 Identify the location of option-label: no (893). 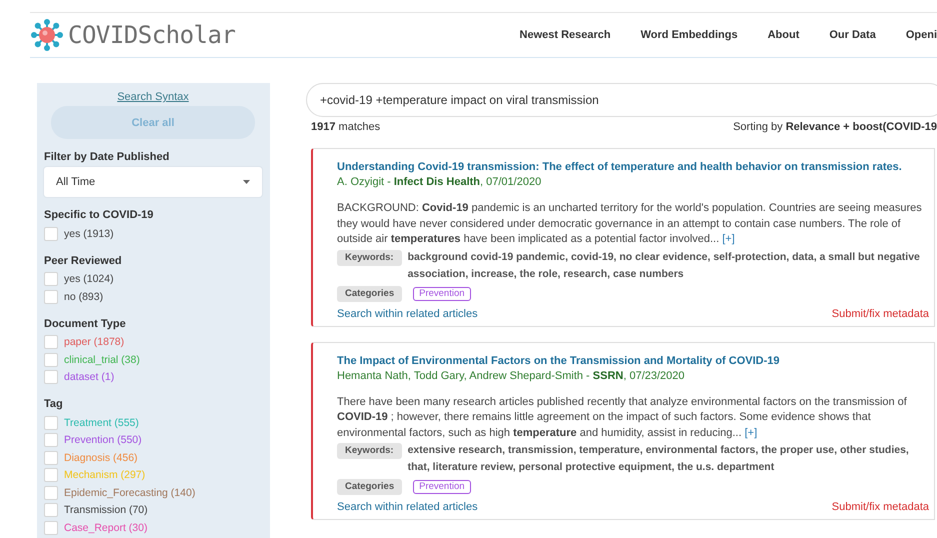
(84, 296).